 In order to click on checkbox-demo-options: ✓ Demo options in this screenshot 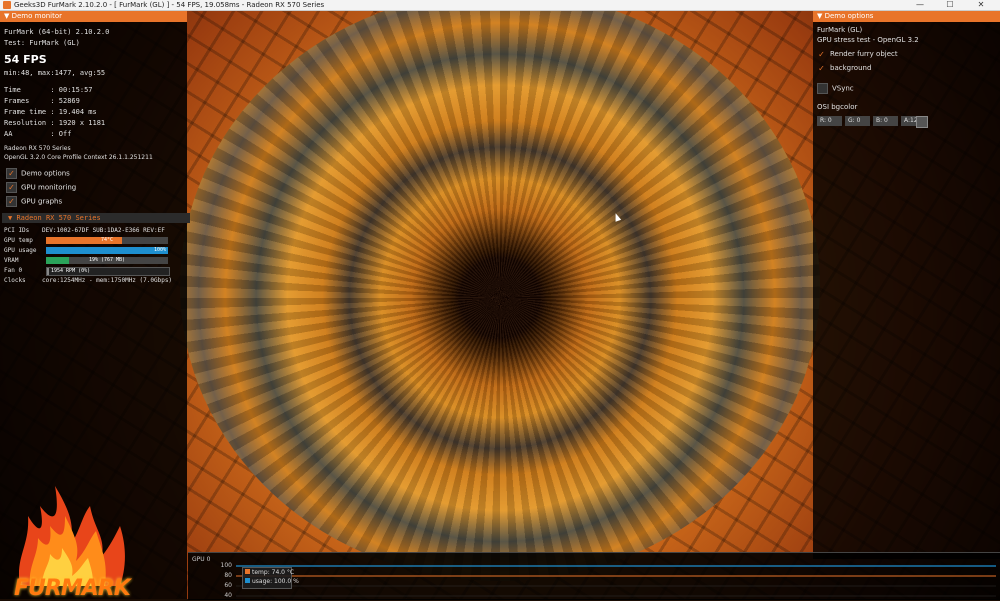, I will do `click(38, 173)`.